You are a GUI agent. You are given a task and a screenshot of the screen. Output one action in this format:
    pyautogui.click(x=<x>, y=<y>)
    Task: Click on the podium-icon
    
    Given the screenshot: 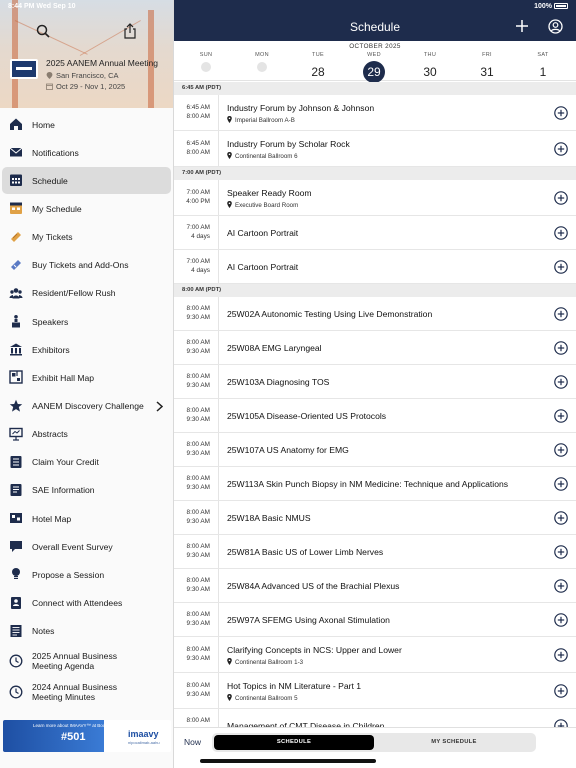 What is the action you would take?
    pyautogui.click(x=16, y=321)
    